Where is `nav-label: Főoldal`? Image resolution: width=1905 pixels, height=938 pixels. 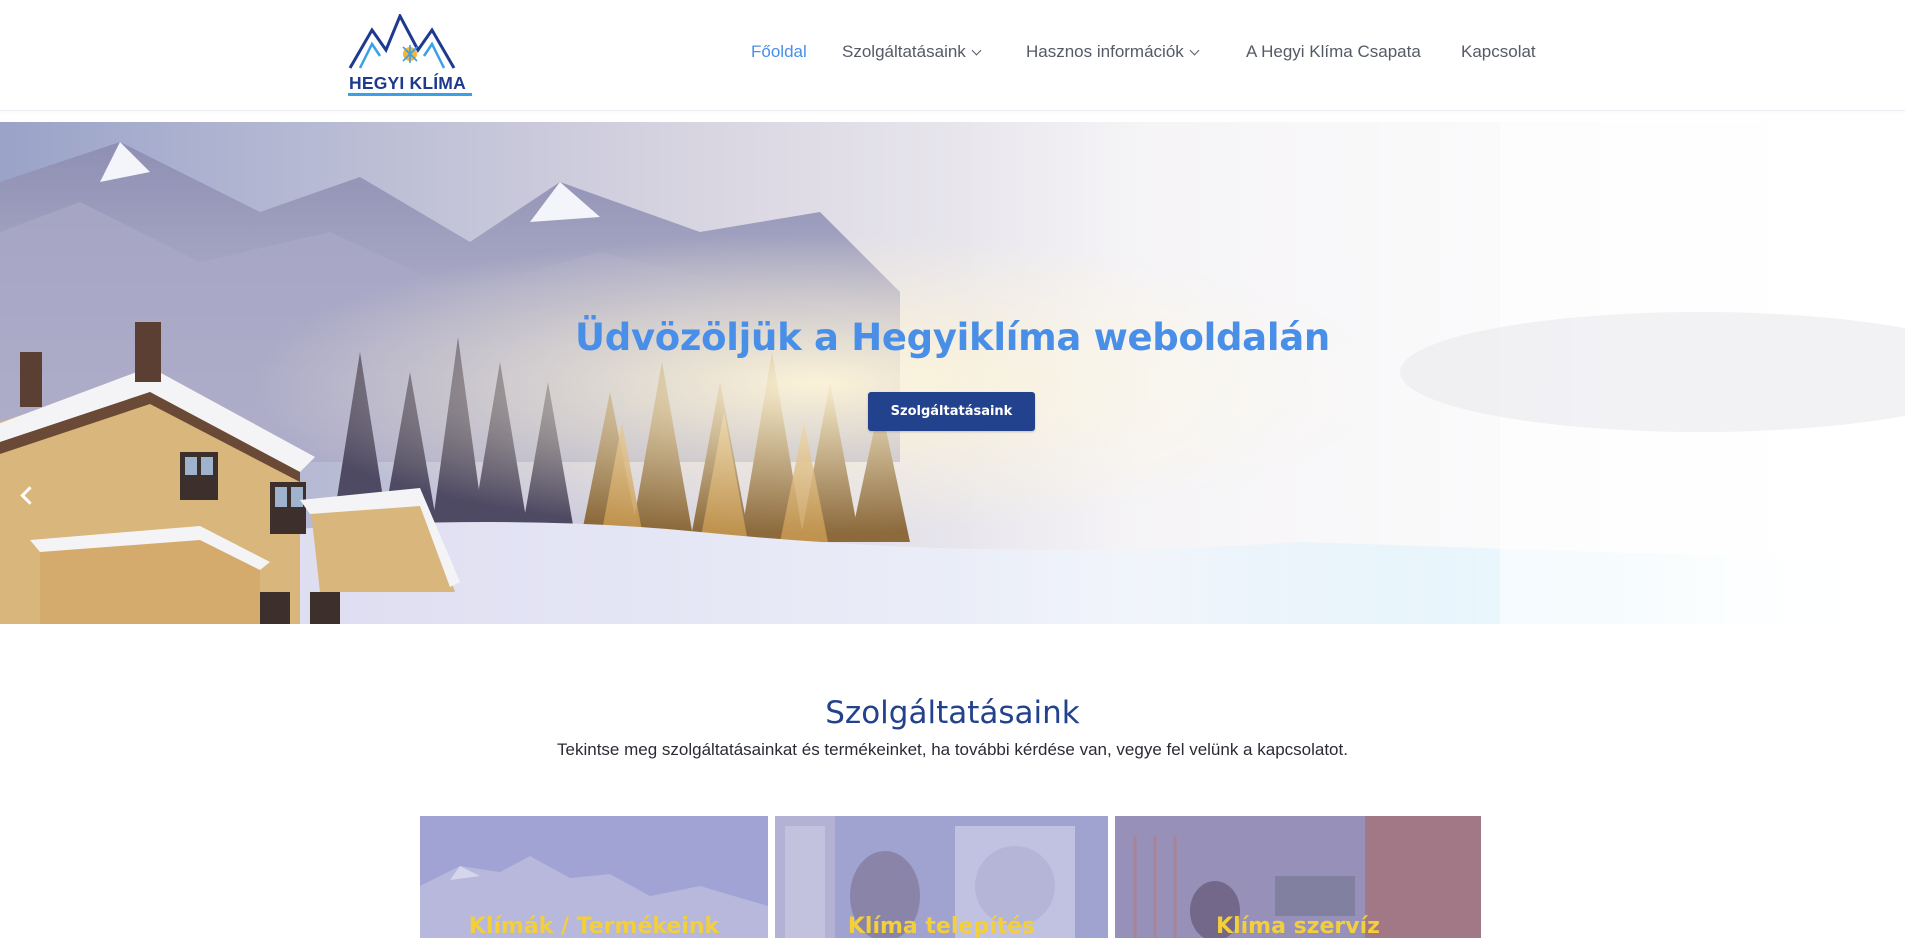
nav-label: Főoldal is located at coordinates (779, 51).